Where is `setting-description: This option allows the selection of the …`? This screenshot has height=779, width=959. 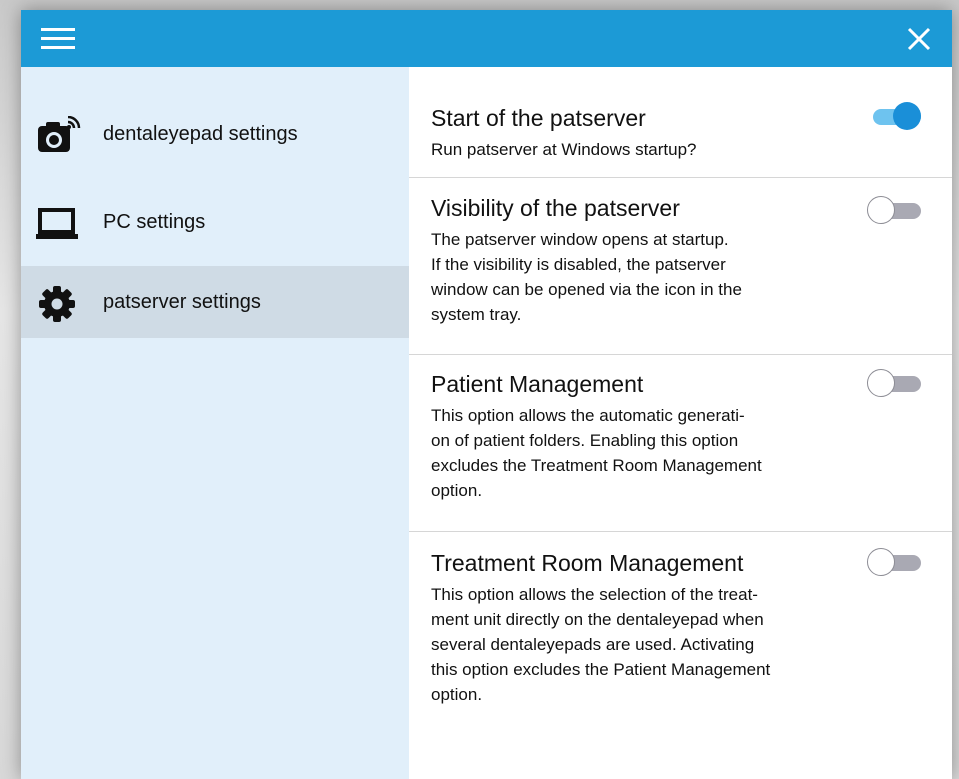 setting-description: This option allows the selection of the … is located at coordinates (601, 644).